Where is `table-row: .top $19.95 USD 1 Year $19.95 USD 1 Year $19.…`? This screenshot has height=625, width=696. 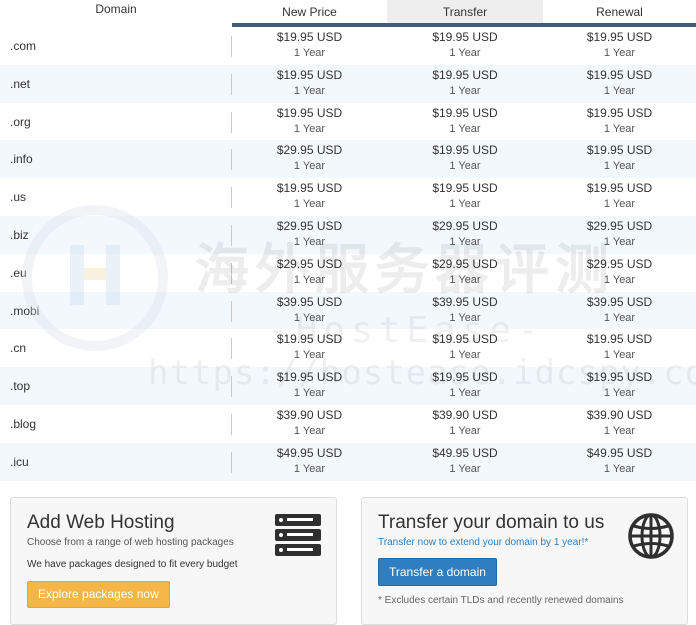 table-row: .top $19.95 USD 1 Year $19.95 USD 1 Year $19.… is located at coordinates (348, 386).